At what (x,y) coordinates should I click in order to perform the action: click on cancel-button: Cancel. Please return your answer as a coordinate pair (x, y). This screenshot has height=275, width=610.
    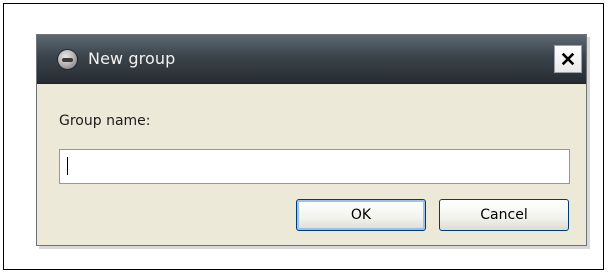
    Looking at the image, I should click on (504, 215).